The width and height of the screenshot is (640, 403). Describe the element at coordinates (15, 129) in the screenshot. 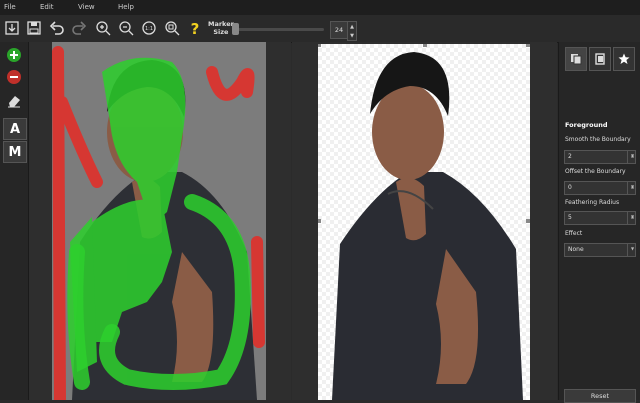

I see `auto-mode-button: A` at that location.